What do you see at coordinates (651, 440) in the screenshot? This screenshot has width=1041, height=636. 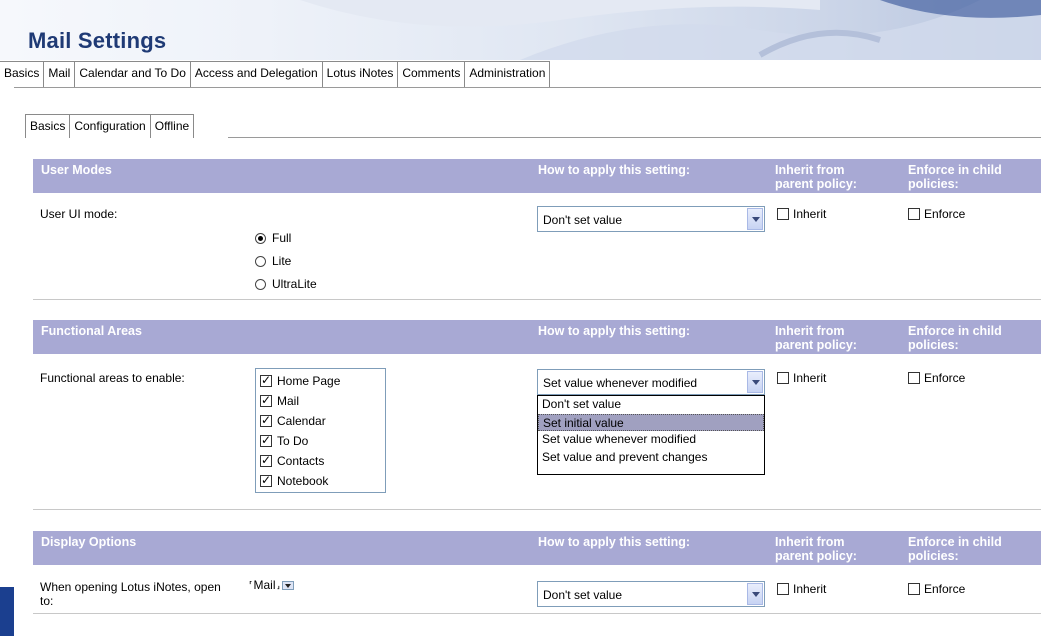 I see `dropdown-option: Set value whenever modified` at bounding box center [651, 440].